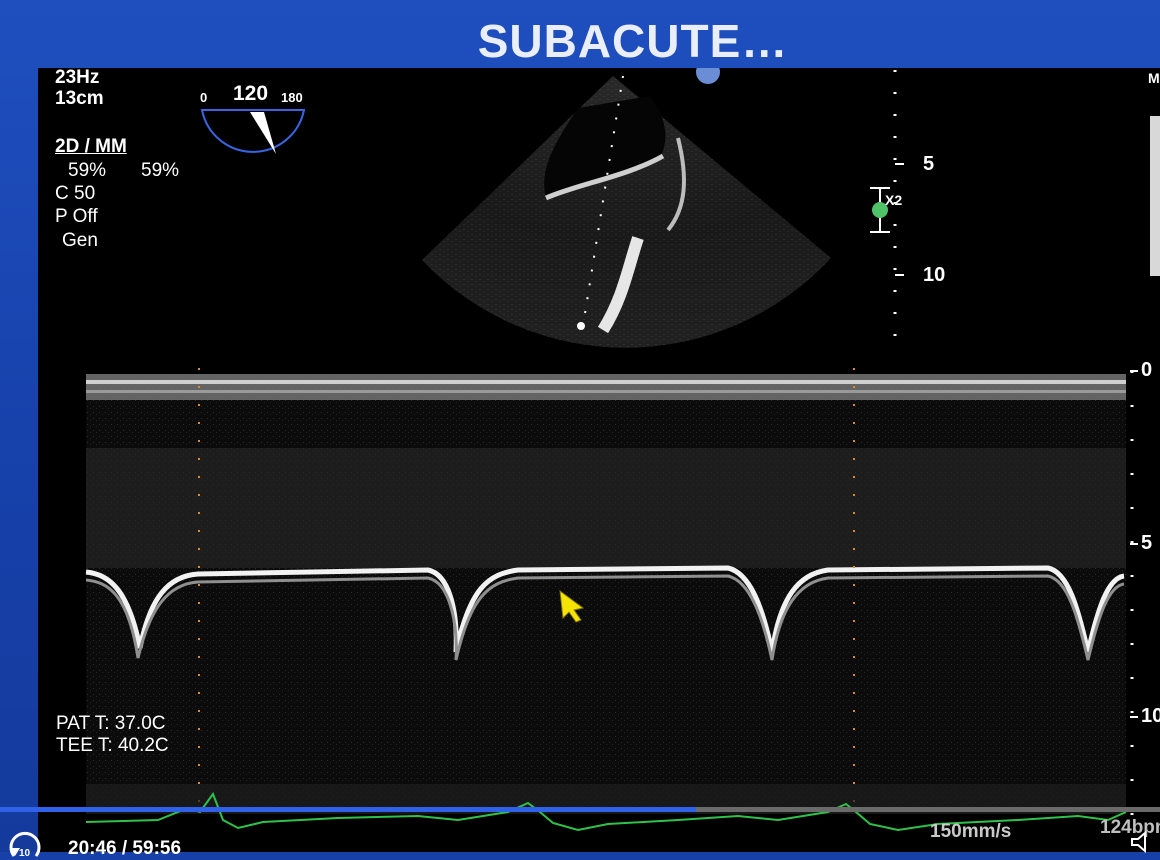 This screenshot has width=1160, height=860. What do you see at coordinates (348, 809) in the screenshot?
I see `progress-fill` at bounding box center [348, 809].